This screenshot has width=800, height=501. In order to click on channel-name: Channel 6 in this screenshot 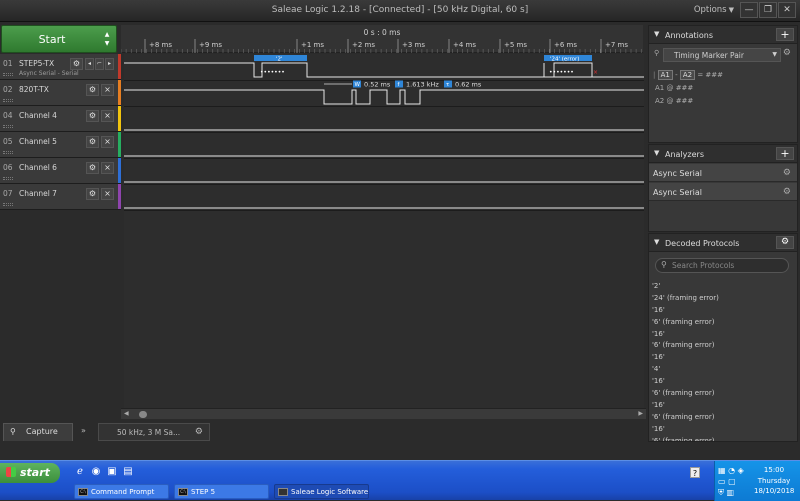, I will do `click(38, 167)`.